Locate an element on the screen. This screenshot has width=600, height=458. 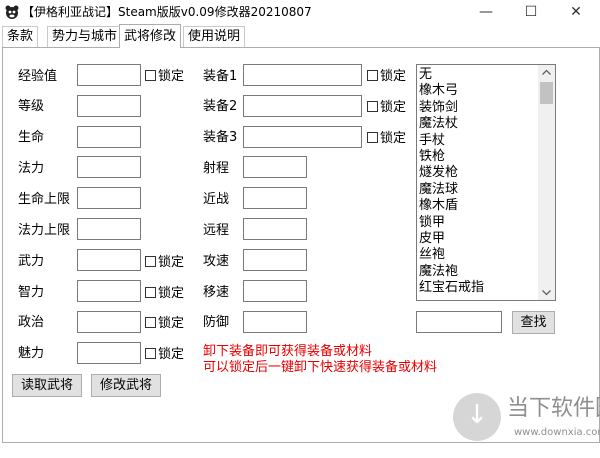
atk-speed-input is located at coordinates (275, 260).